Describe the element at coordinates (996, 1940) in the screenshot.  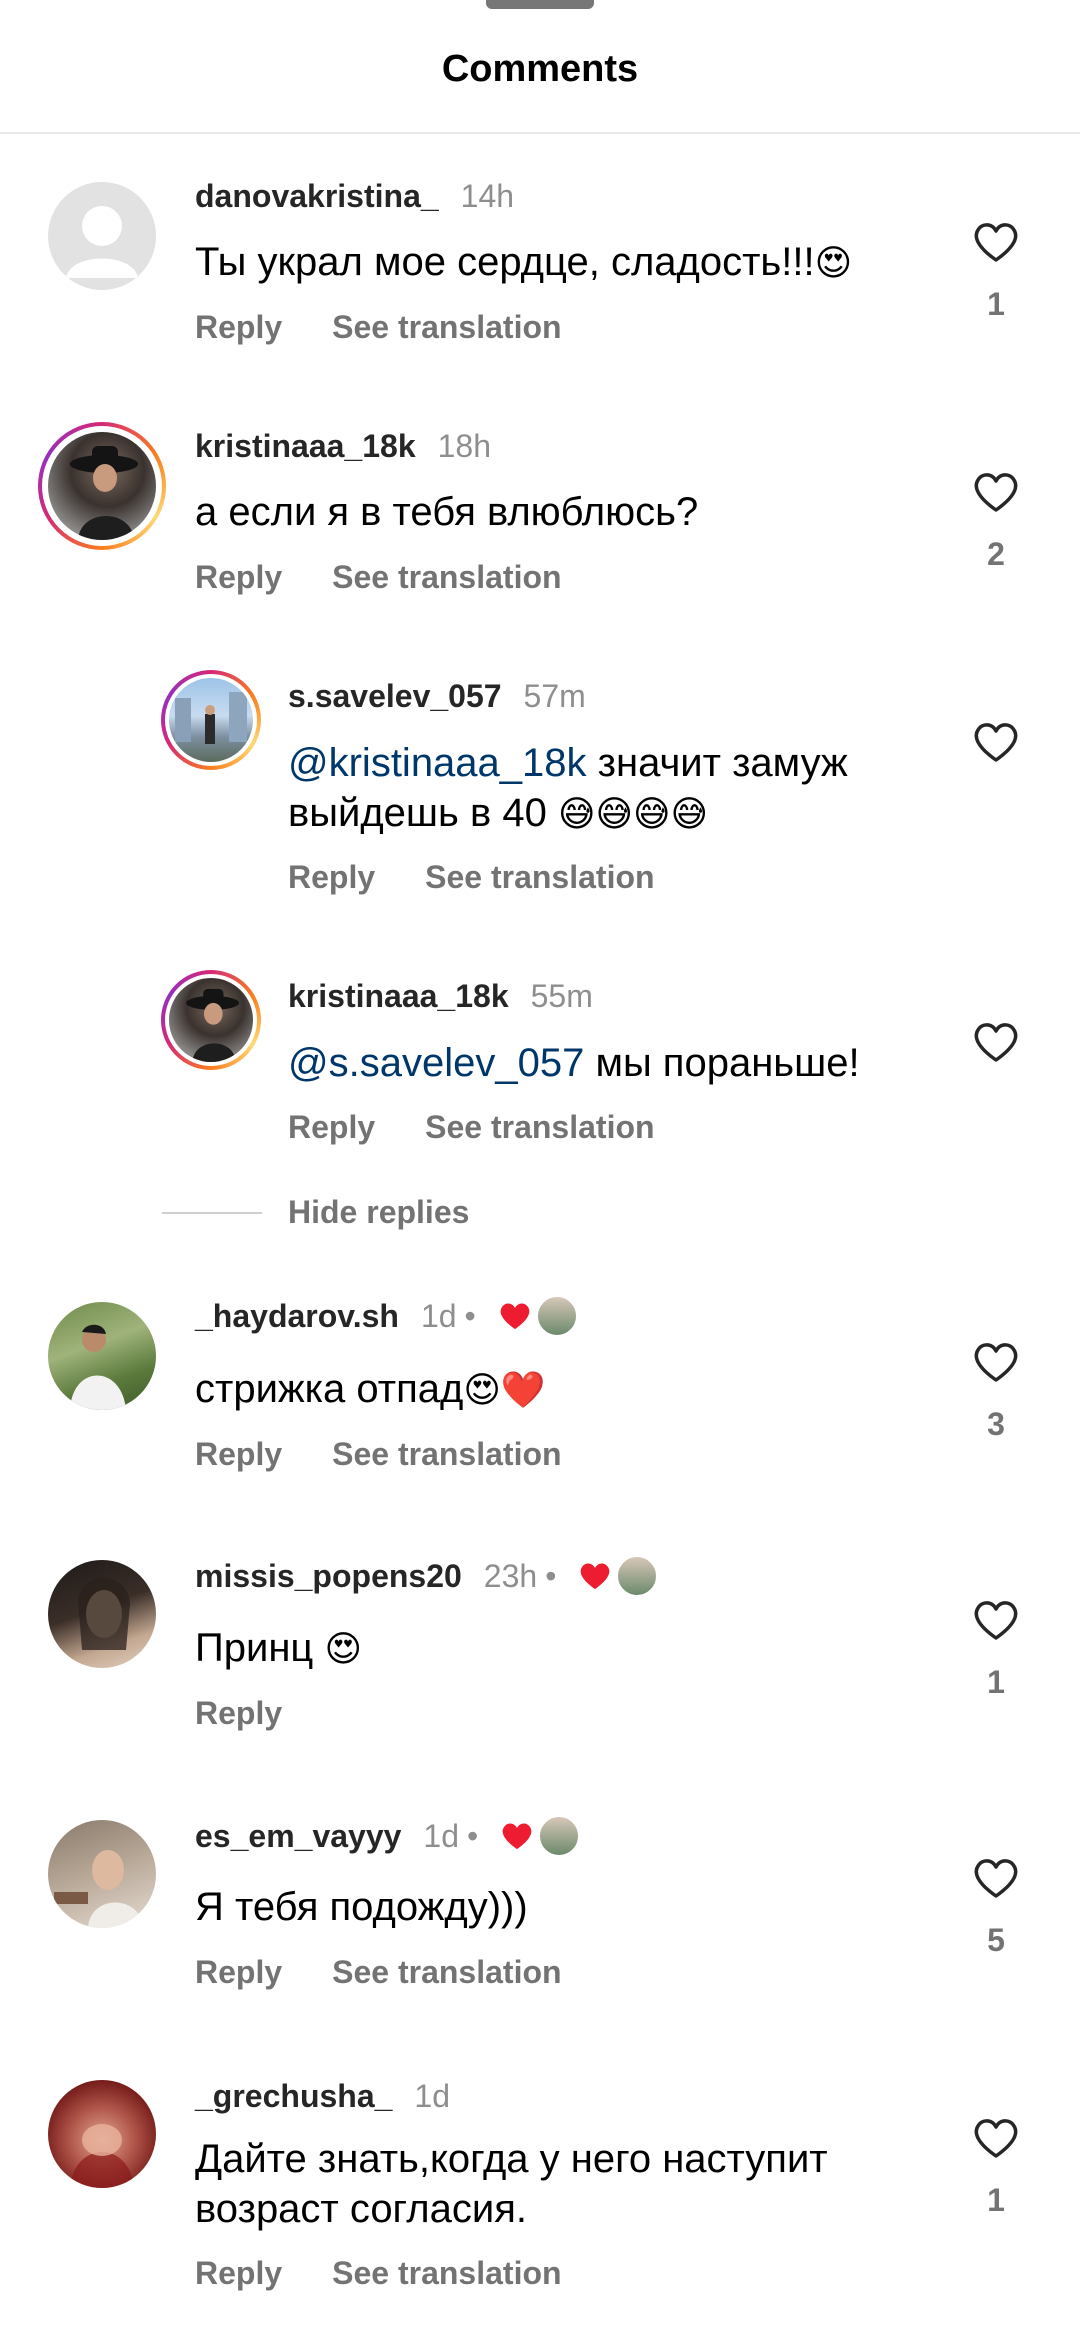
I see `like-count: 5` at that location.